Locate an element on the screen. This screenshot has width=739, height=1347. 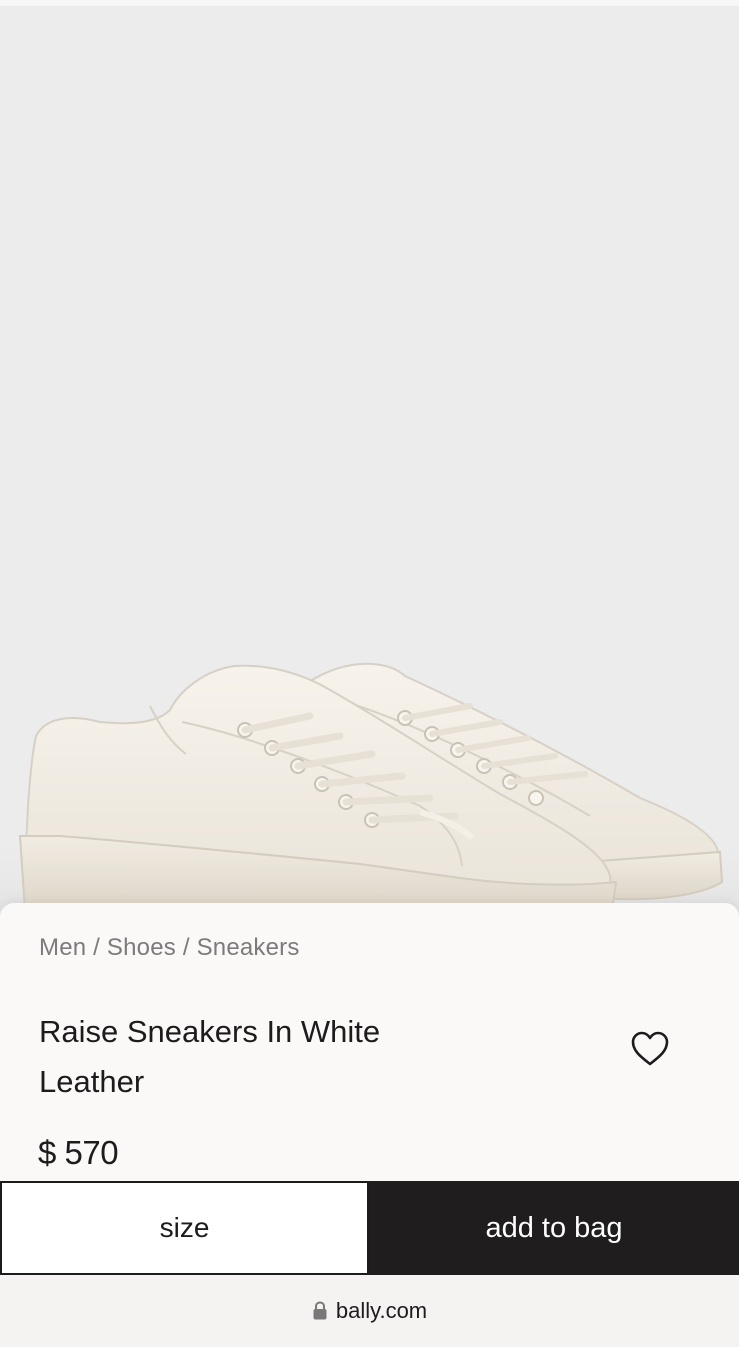
wishlist-button is located at coordinates (650, 1049).